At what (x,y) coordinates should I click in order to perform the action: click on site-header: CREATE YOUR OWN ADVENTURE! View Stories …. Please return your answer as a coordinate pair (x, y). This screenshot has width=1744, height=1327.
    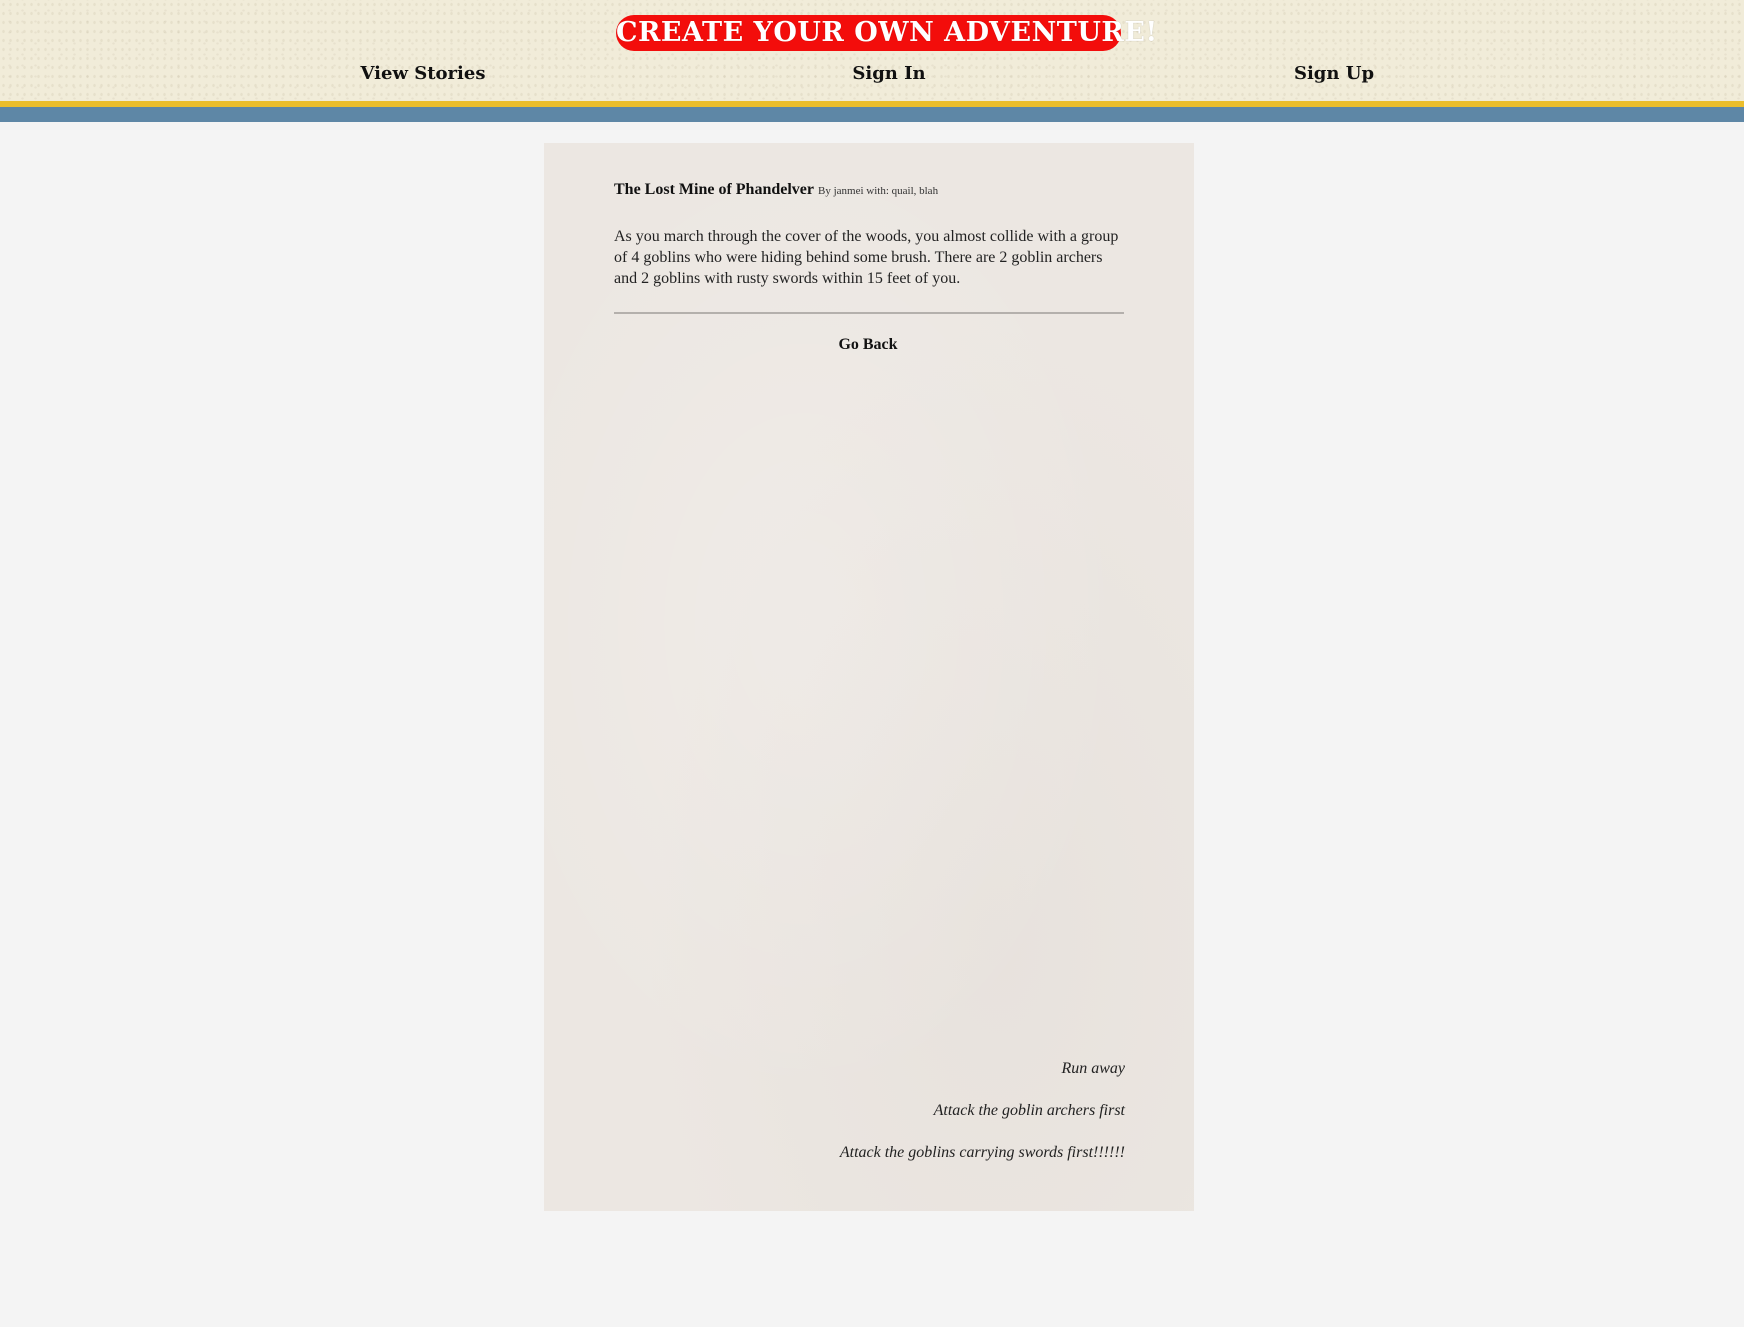
    Looking at the image, I should click on (872, 50).